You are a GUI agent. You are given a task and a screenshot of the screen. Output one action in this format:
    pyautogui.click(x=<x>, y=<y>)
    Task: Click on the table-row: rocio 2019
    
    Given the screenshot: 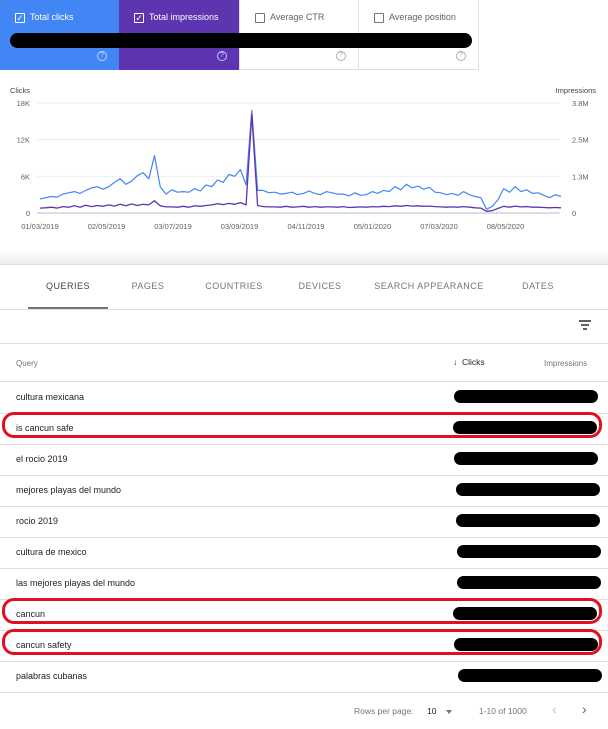 What is the action you would take?
    pyautogui.click(x=304, y=522)
    